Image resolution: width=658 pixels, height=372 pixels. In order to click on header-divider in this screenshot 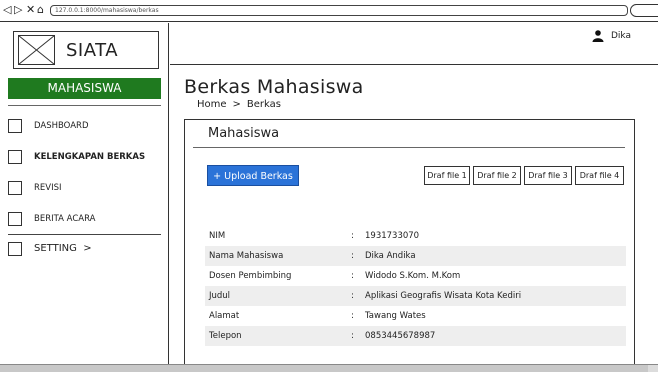, I will do `click(414, 64)`.